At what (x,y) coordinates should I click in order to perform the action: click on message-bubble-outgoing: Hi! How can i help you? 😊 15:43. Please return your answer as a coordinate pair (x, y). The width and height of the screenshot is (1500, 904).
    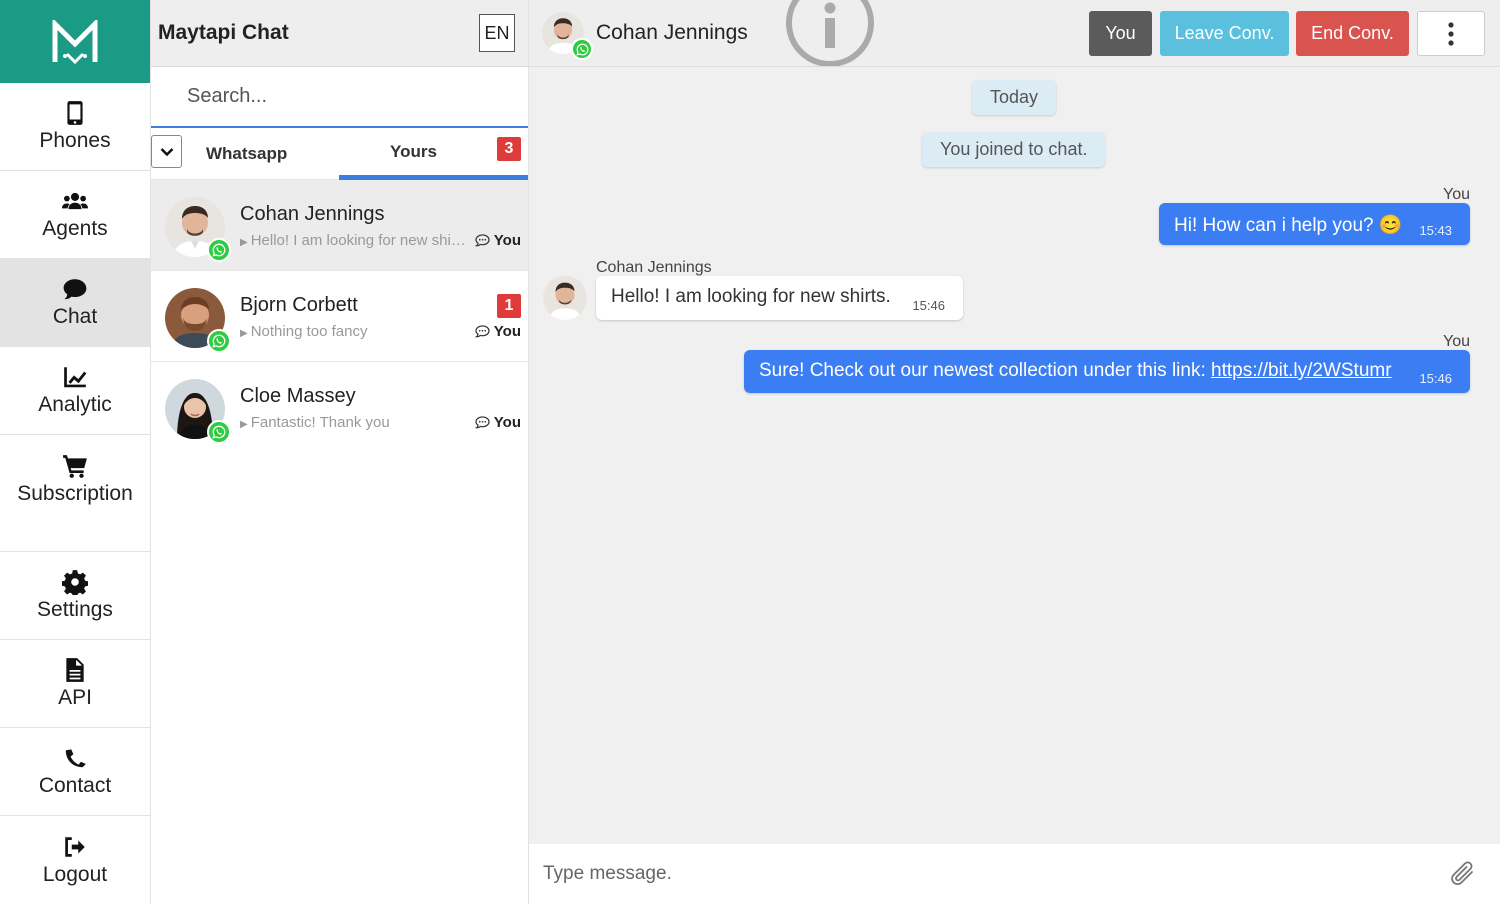
    Looking at the image, I should click on (1314, 224).